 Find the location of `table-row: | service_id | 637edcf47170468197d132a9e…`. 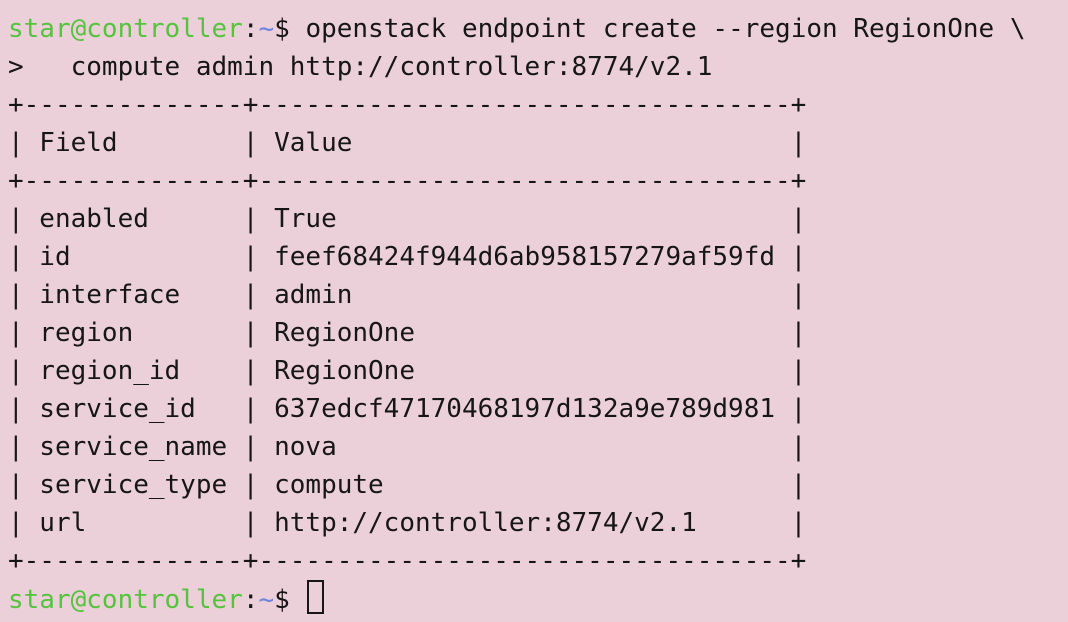

table-row: | service_id | 637edcf47170468197d132a9e… is located at coordinates (407, 409).